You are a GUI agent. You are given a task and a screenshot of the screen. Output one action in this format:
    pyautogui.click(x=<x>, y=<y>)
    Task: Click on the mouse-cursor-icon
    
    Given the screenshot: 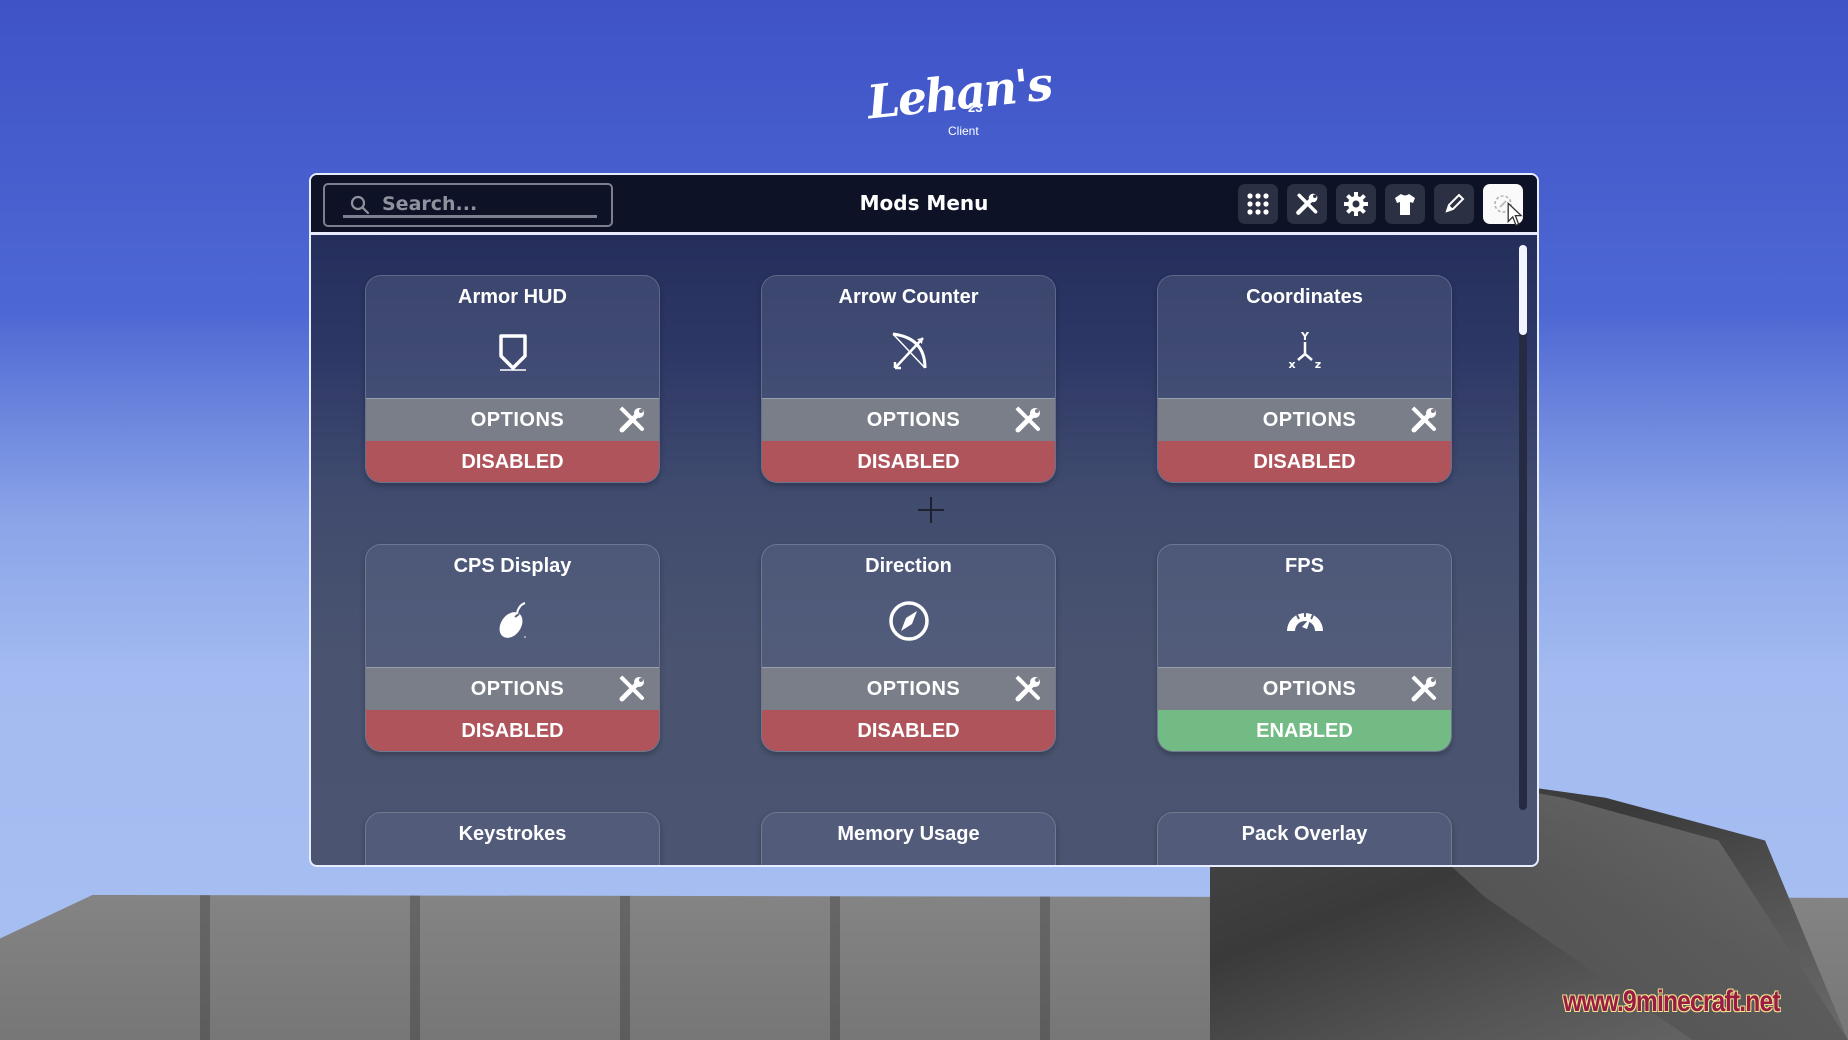 What is the action you would take?
    pyautogui.click(x=1515, y=214)
    